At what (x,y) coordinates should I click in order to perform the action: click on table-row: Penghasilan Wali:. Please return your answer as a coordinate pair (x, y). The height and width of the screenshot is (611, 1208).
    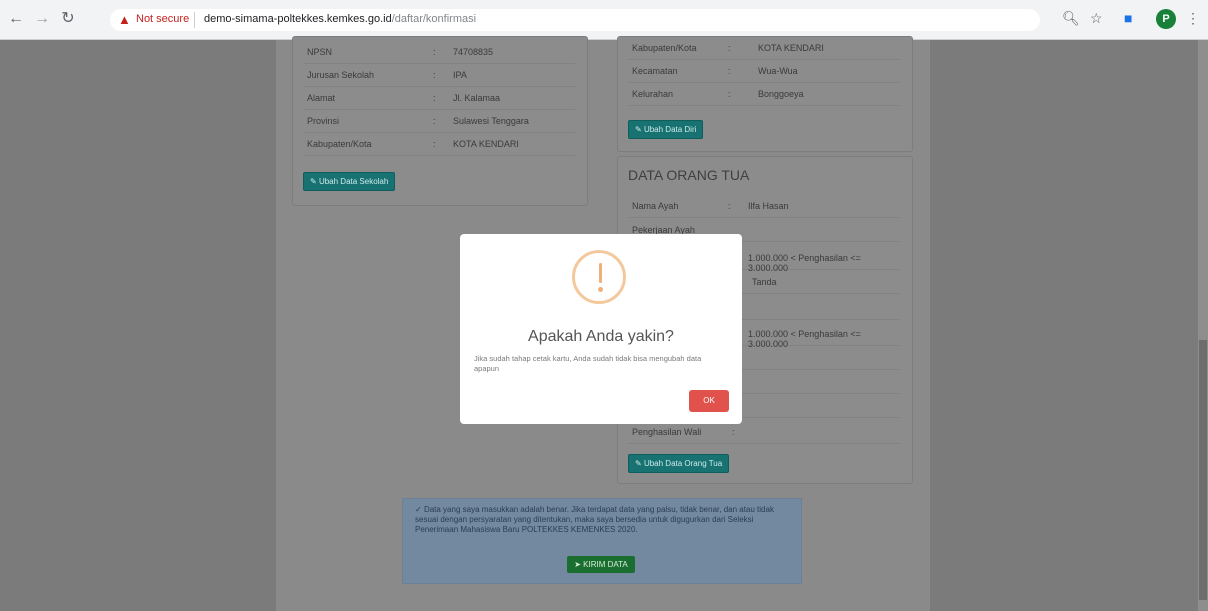
    Looking at the image, I should click on (764, 432).